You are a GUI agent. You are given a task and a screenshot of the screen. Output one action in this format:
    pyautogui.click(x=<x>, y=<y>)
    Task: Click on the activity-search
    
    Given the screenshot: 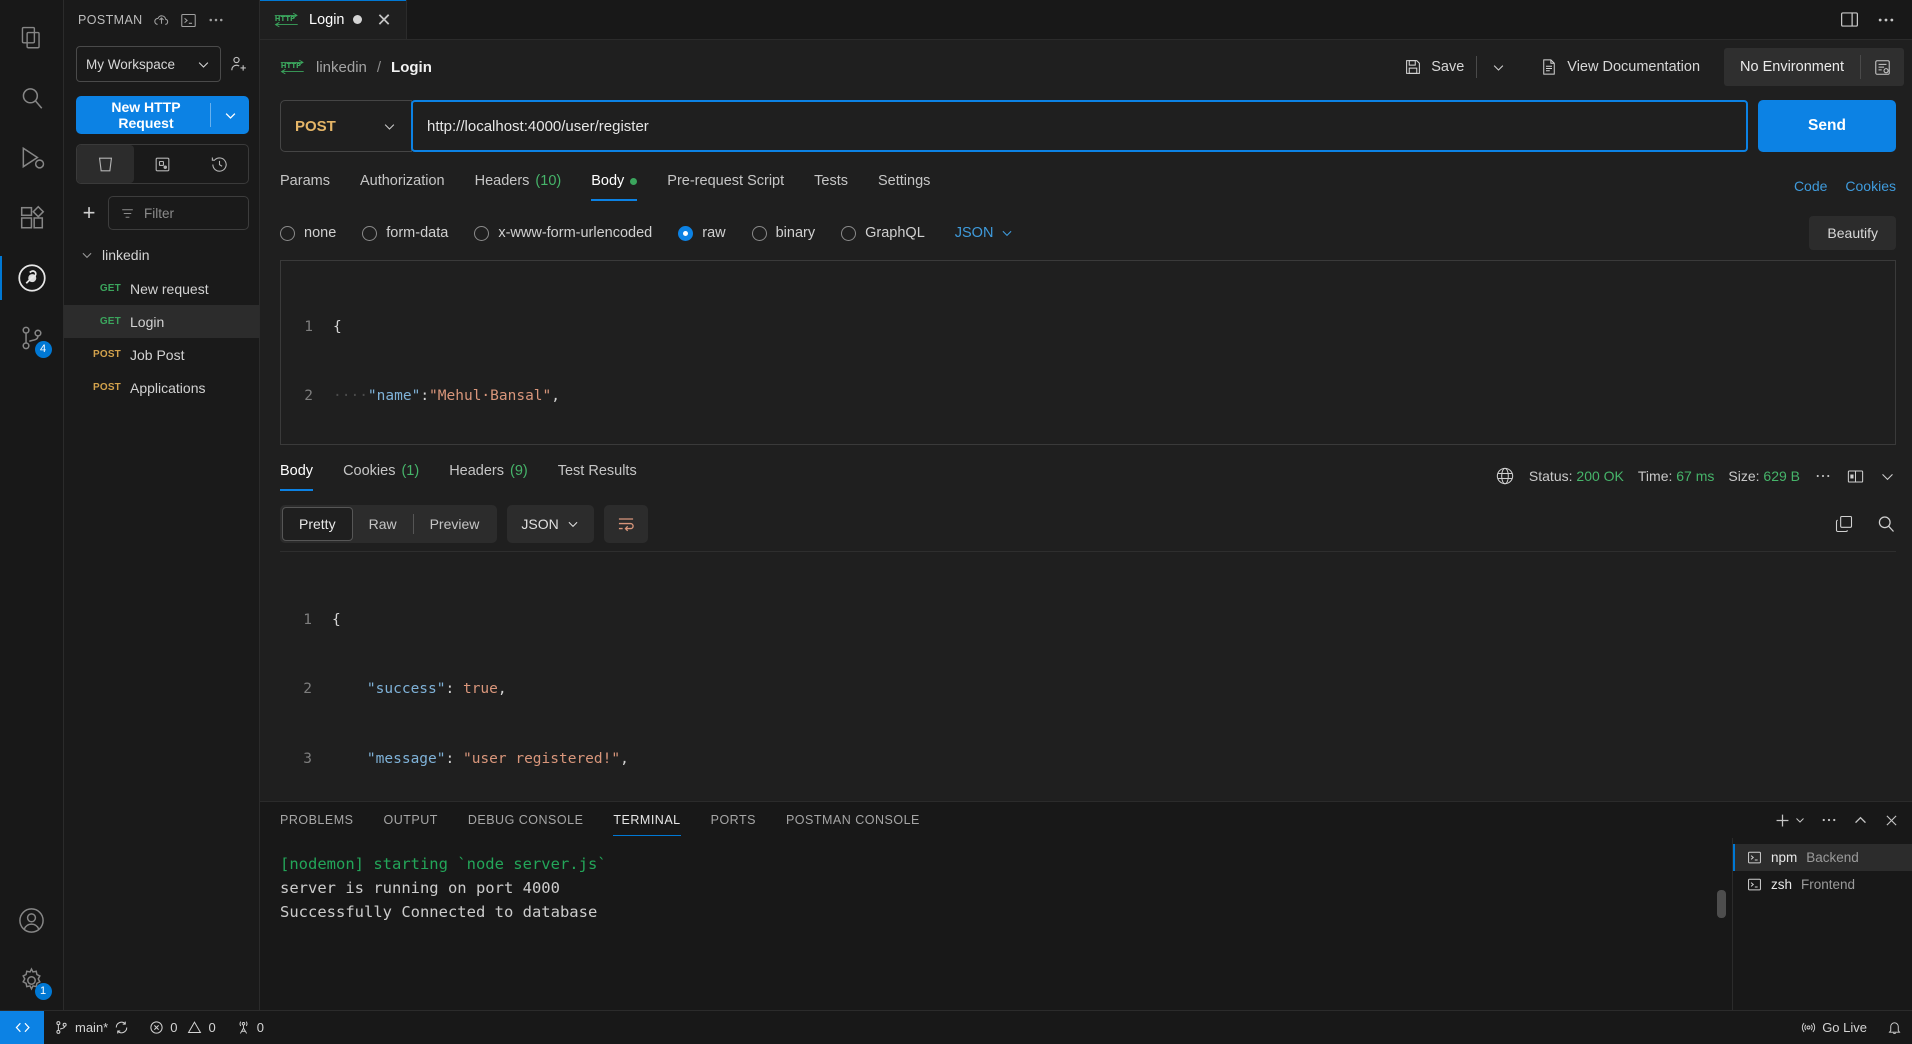 What is the action you would take?
    pyautogui.click(x=32, y=98)
    